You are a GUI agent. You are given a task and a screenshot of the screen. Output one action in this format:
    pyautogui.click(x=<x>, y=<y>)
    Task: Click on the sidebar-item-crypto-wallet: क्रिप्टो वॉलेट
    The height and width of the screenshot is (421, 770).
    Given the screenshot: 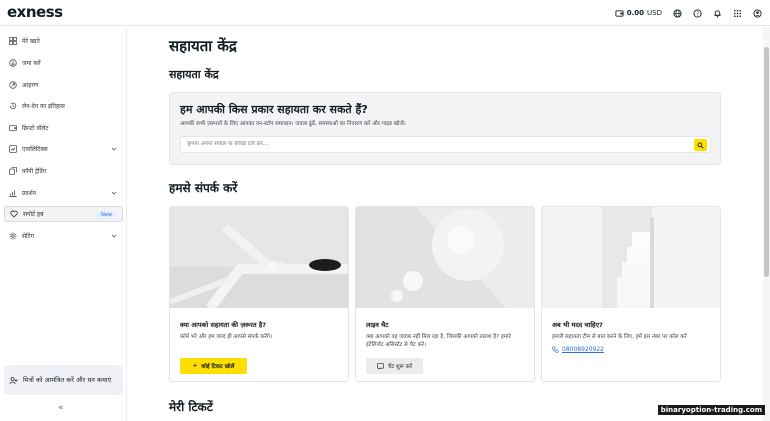 What is the action you would take?
    pyautogui.click(x=63, y=128)
    